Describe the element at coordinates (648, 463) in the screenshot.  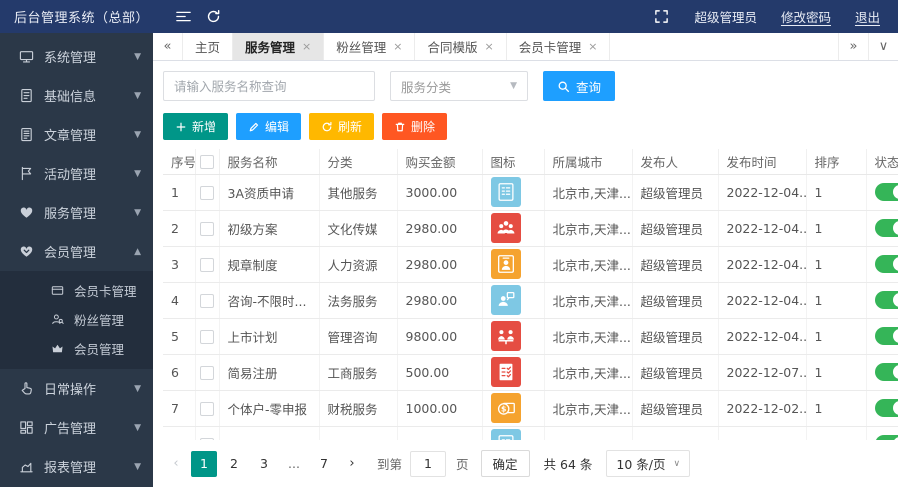
I see `page-size-select: 10 条/页 ∨` at that location.